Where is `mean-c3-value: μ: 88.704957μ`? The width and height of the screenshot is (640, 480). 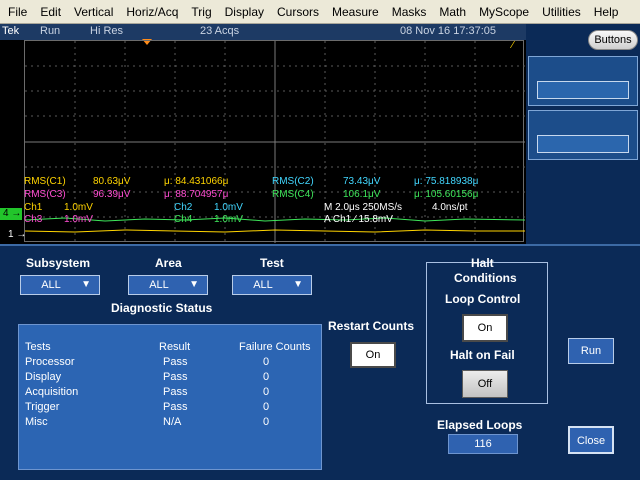
mean-c3-value: μ: 88.704957μ is located at coordinates (196, 194).